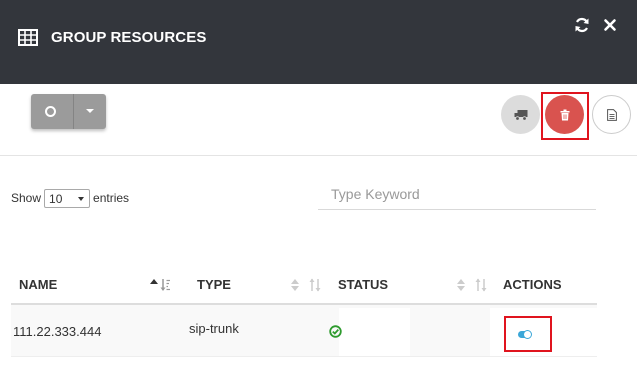 The height and width of the screenshot is (383, 637). Describe the element at coordinates (335, 331) in the screenshot. I see `check-circle-icon` at that location.